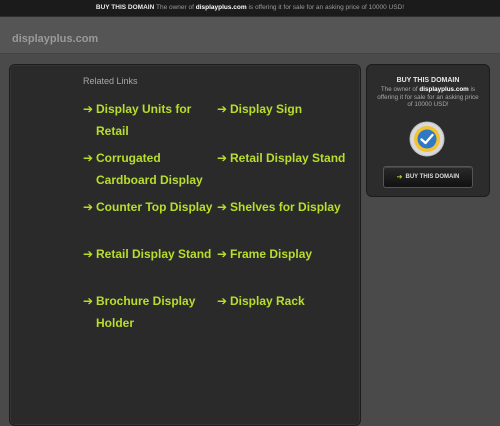  I want to click on buy-domain-title: BUY THIS DOMAIN, so click(428, 80).